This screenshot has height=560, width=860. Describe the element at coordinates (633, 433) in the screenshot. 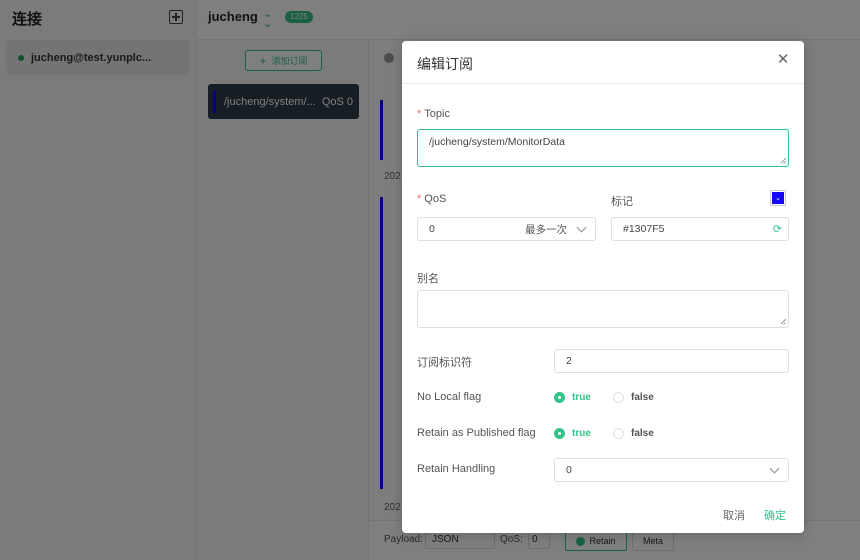

I see `rap-false-radio: false` at that location.